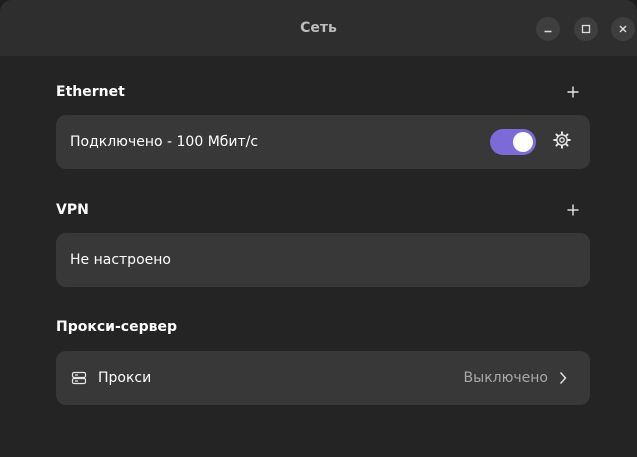 Image resolution: width=637 pixels, height=457 pixels. I want to click on proxy-section-header: Прокси-сервер, so click(323, 327).